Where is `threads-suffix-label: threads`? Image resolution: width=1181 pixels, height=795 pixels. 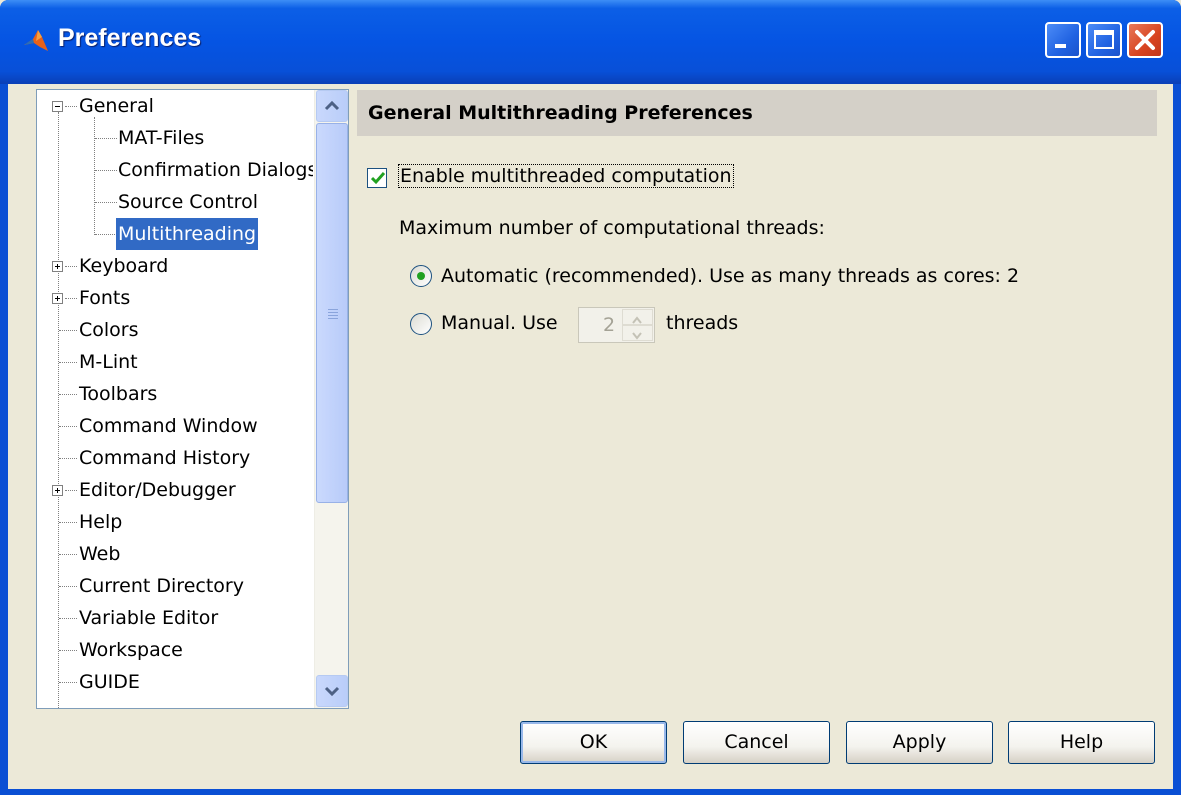
threads-suffix-label: threads is located at coordinates (702, 323).